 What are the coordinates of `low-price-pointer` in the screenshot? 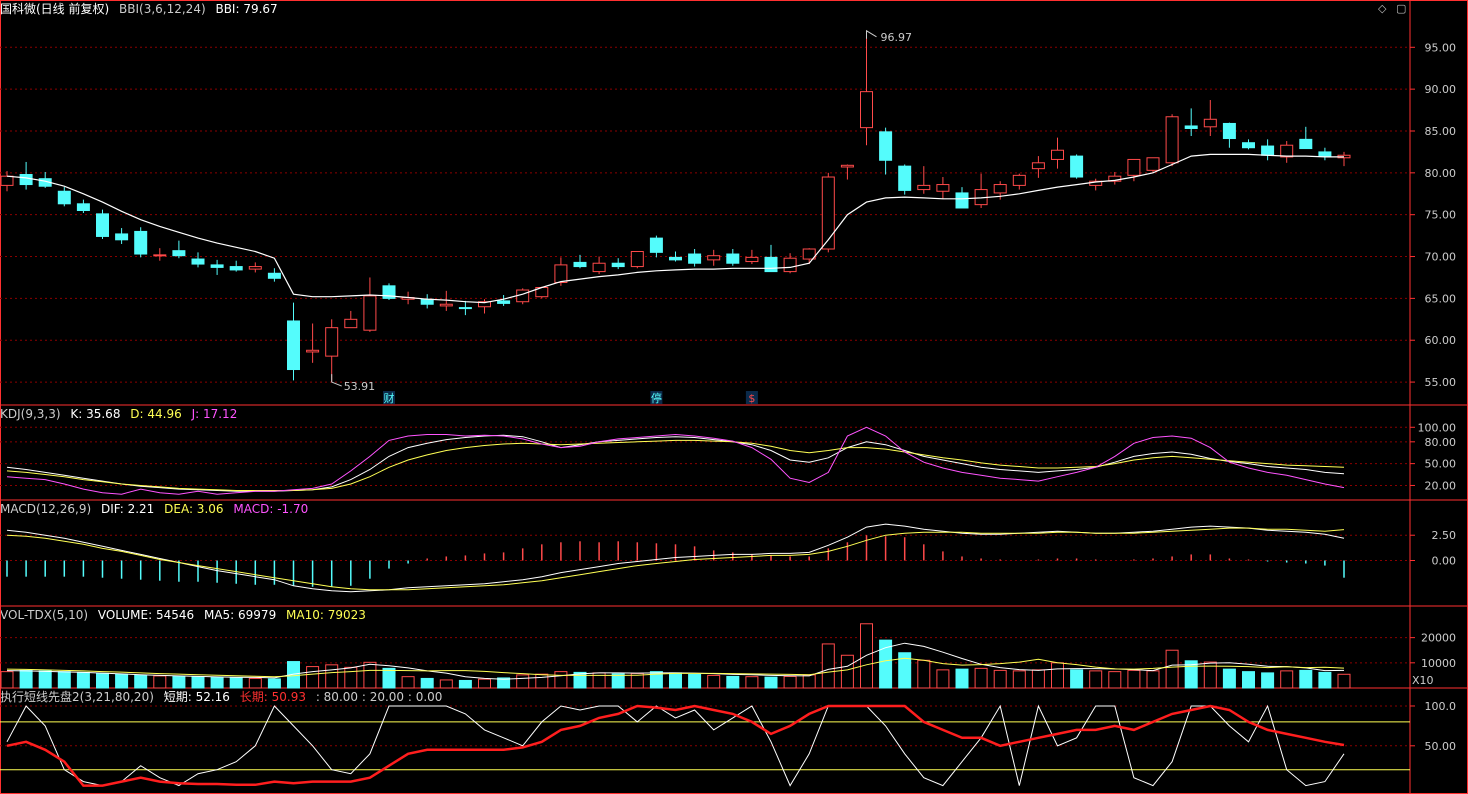 It's located at (336, 380).